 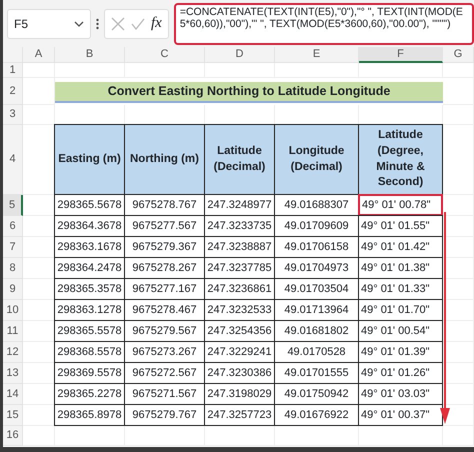 What do you see at coordinates (400, 331) in the screenshot?
I see `table-cell: 49° 01' 00.54"` at bounding box center [400, 331].